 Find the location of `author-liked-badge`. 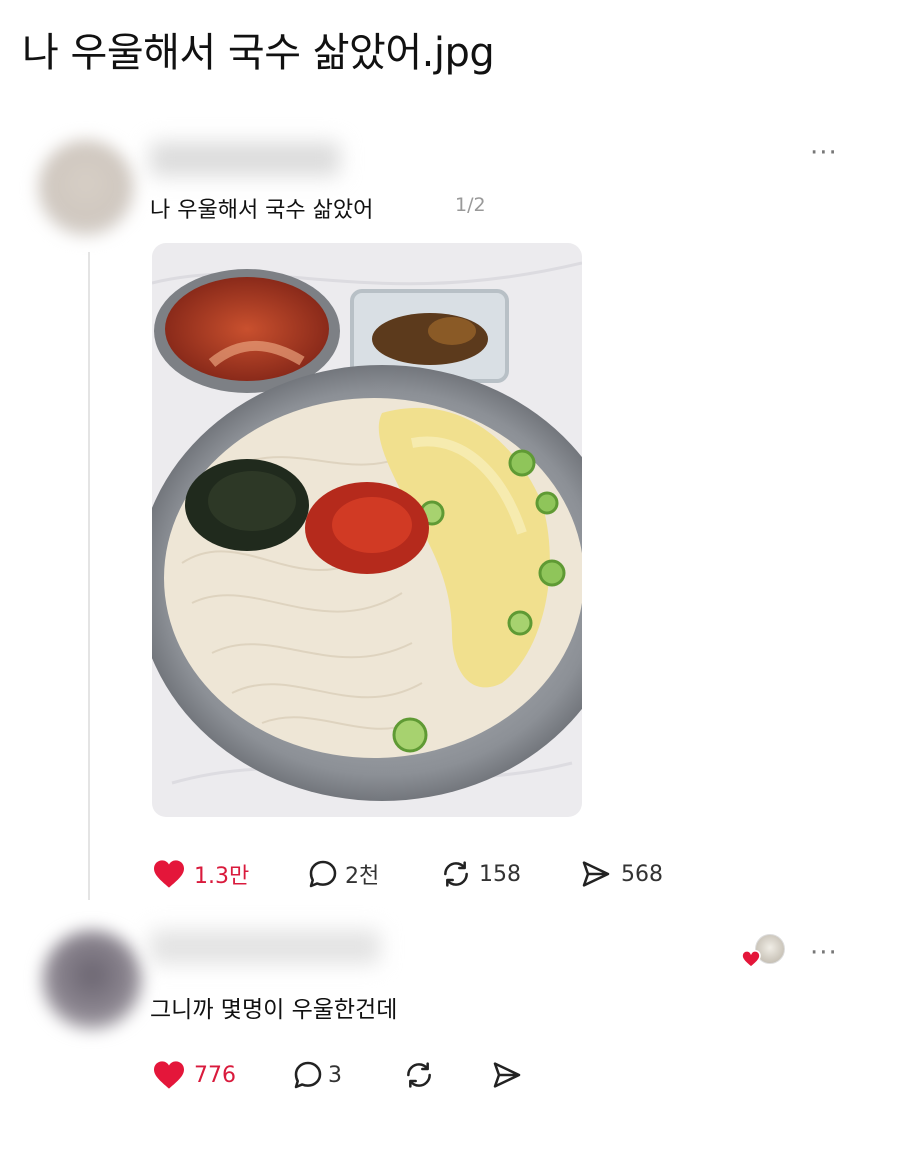

author-liked-badge is located at coordinates (763, 952).